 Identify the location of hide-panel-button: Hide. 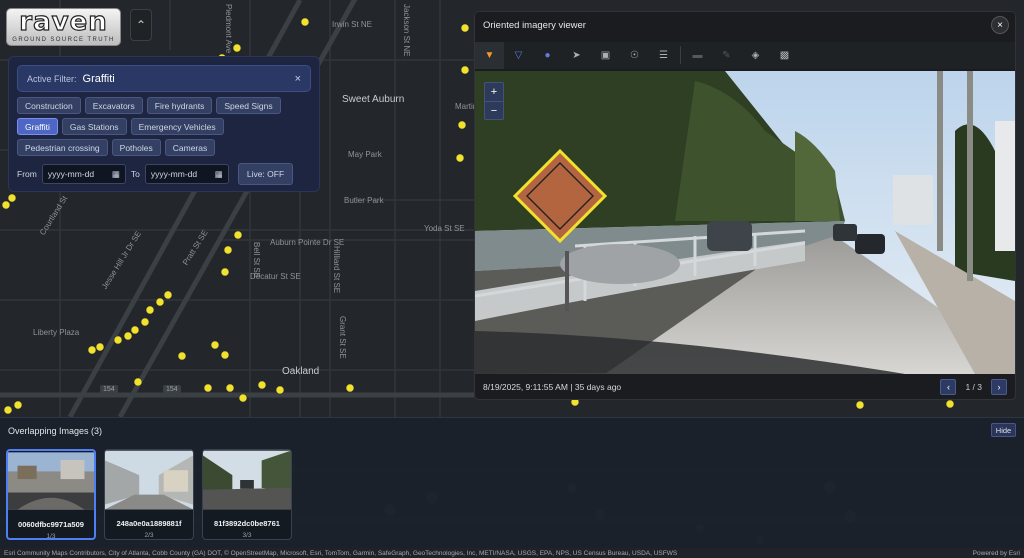
(1003, 430).